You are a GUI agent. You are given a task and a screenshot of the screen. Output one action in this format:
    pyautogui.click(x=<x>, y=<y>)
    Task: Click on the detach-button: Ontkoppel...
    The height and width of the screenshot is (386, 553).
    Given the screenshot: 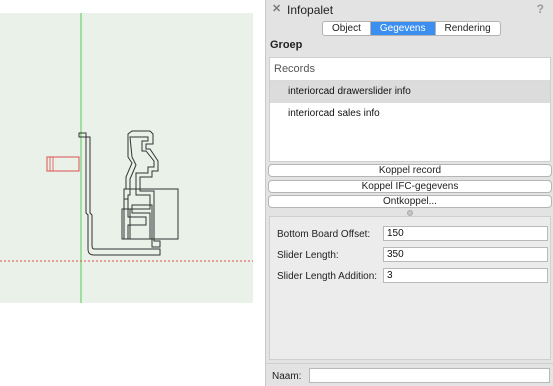 What is the action you would take?
    pyautogui.click(x=410, y=201)
    